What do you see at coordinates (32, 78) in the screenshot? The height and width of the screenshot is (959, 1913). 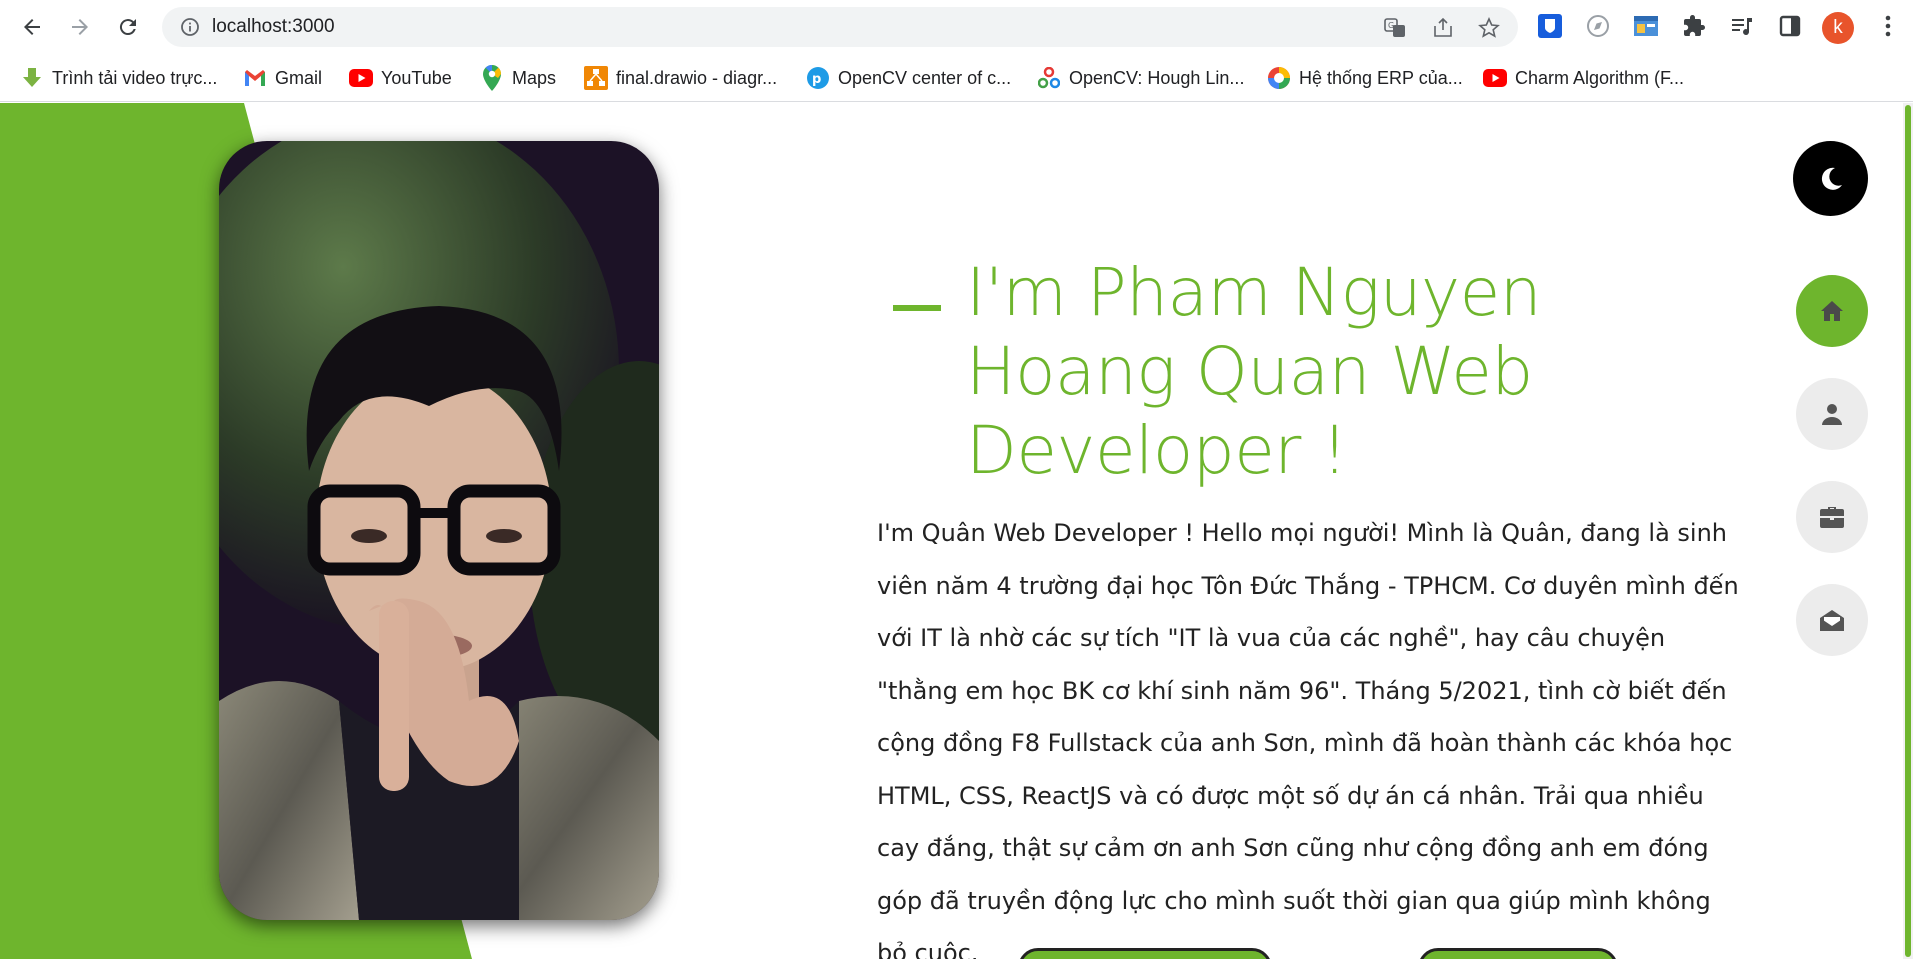 I see `download-arrow-icon` at bounding box center [32, 78].